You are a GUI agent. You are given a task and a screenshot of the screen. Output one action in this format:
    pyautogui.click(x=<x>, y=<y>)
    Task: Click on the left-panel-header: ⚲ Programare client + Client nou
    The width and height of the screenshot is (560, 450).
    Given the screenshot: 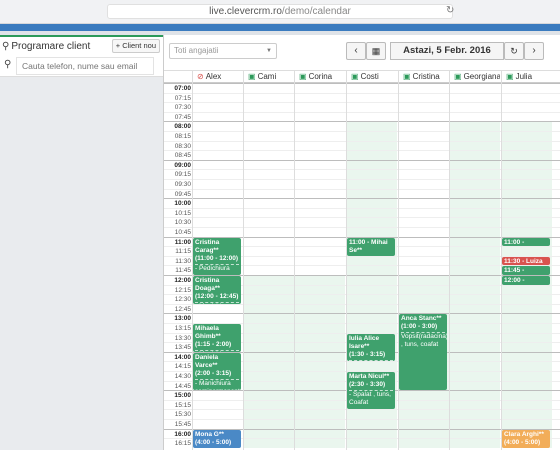 What is the action you would take?
    pyautogui.click(x=81, y=45)
    